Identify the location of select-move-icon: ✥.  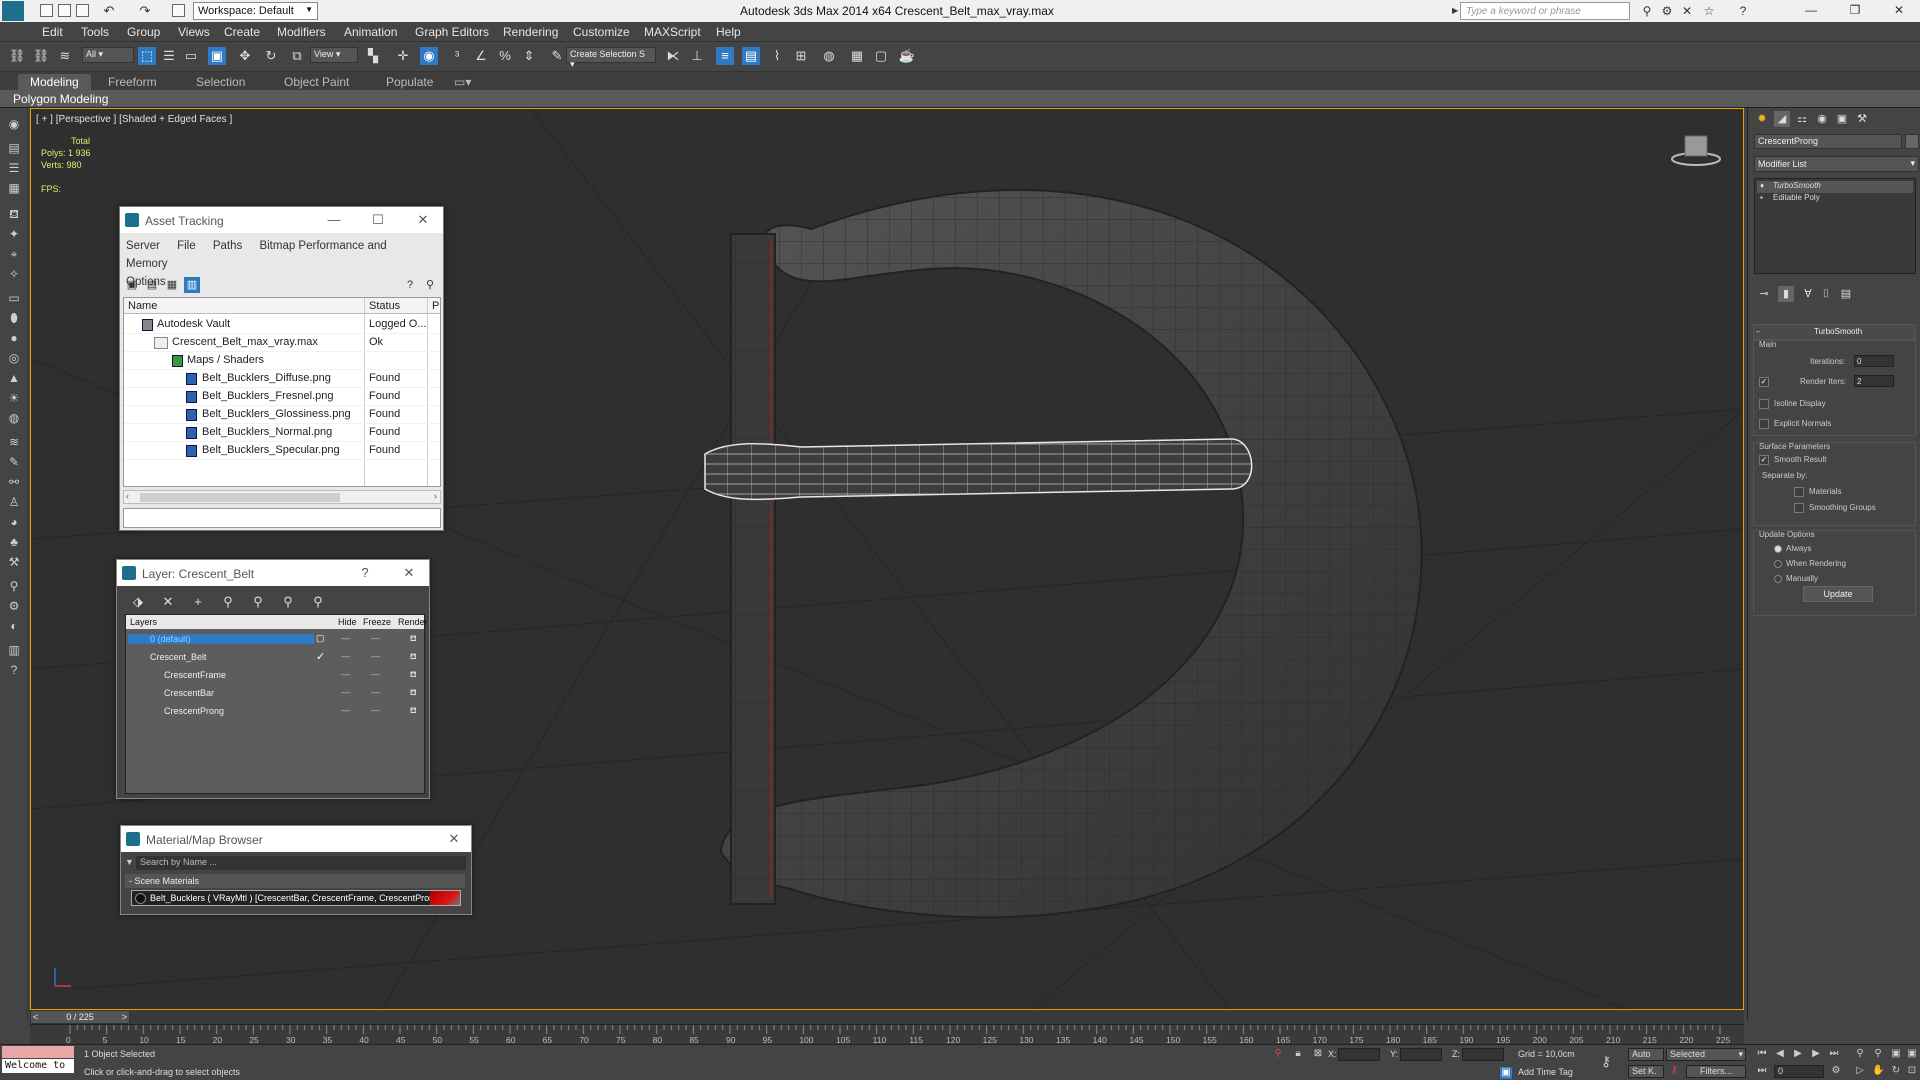
(245, 56).